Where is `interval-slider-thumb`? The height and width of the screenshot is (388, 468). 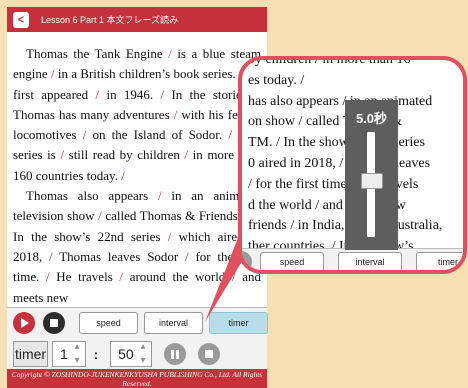 interval-slider-thumb is located at coordinates (372, 180).